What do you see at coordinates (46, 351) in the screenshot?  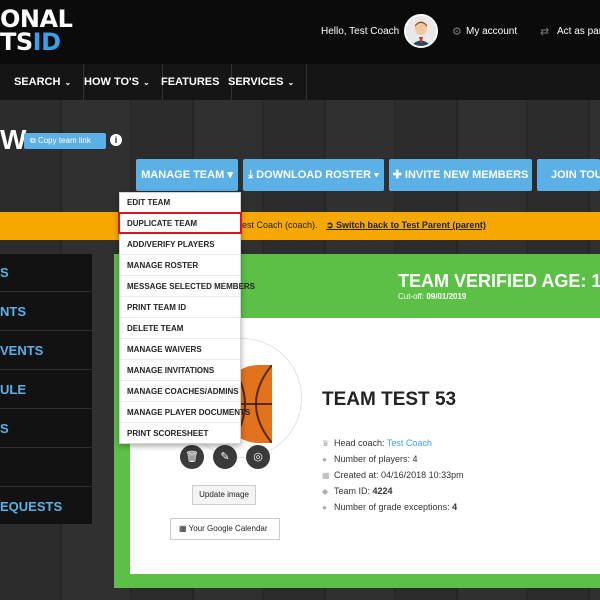 I see `sidebar-item-3: VENTS` at bounding box center [46, 351].